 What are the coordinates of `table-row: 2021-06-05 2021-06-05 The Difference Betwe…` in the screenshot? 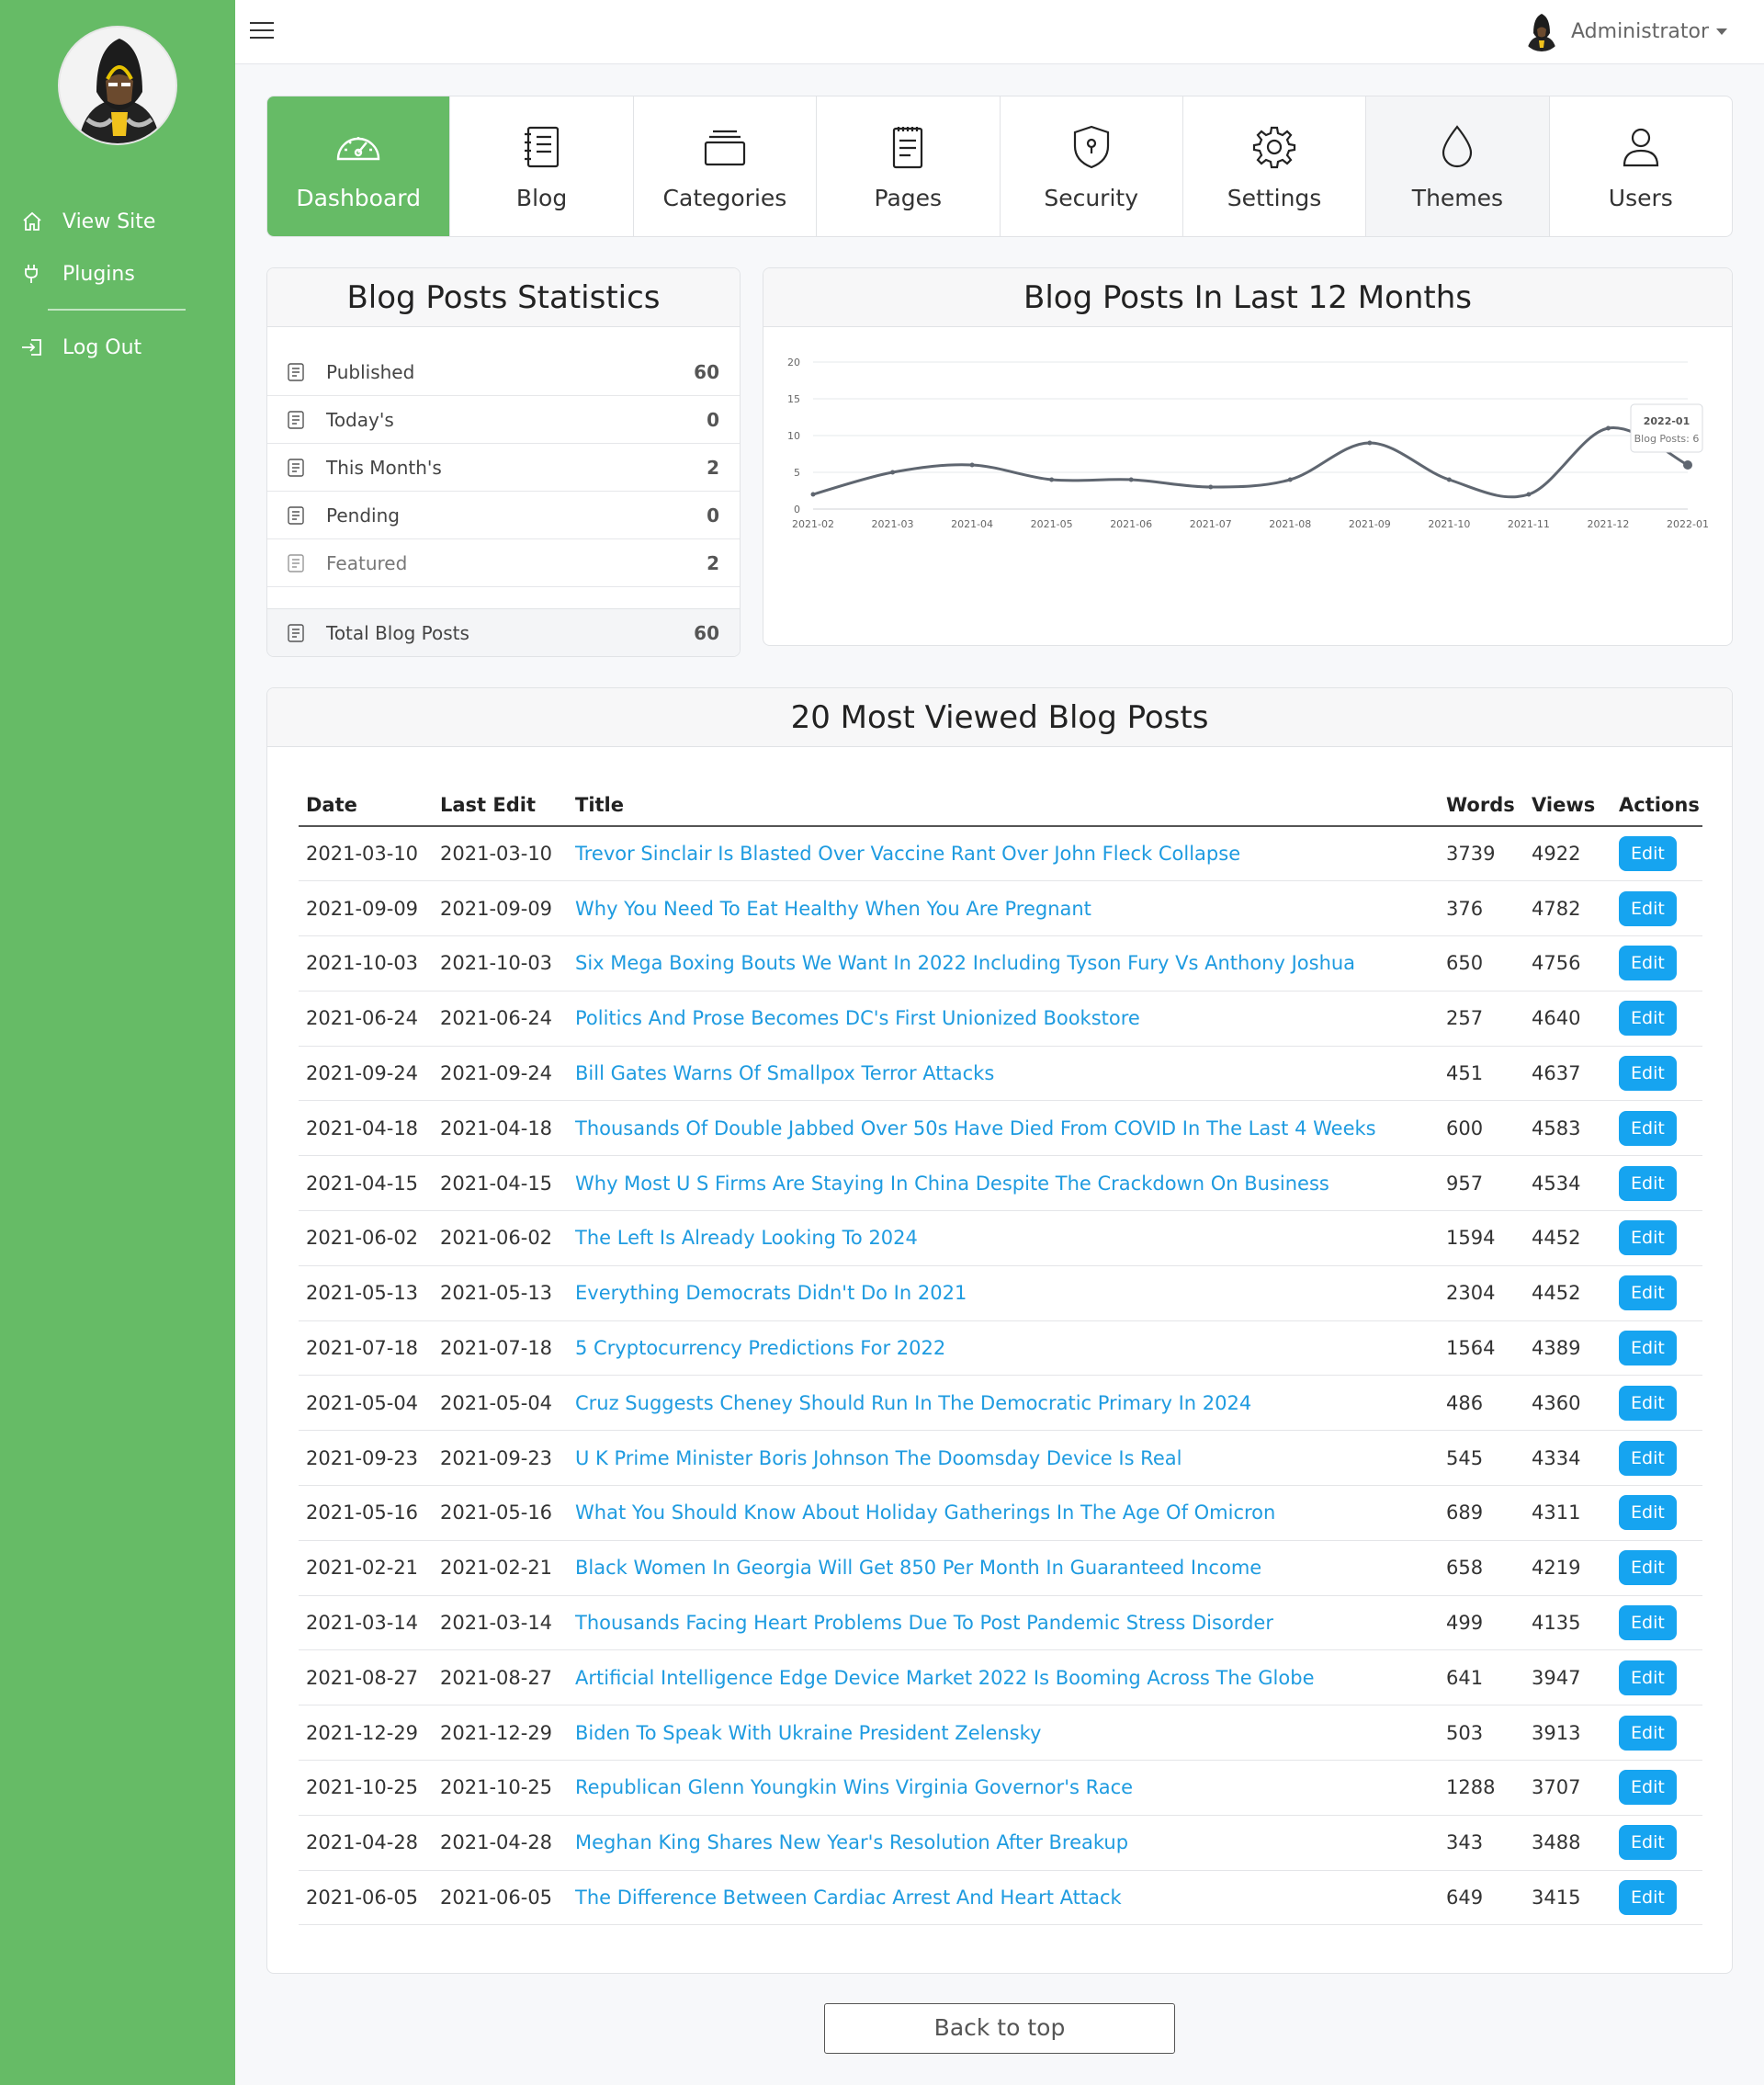 It's located at (1000, 1898).